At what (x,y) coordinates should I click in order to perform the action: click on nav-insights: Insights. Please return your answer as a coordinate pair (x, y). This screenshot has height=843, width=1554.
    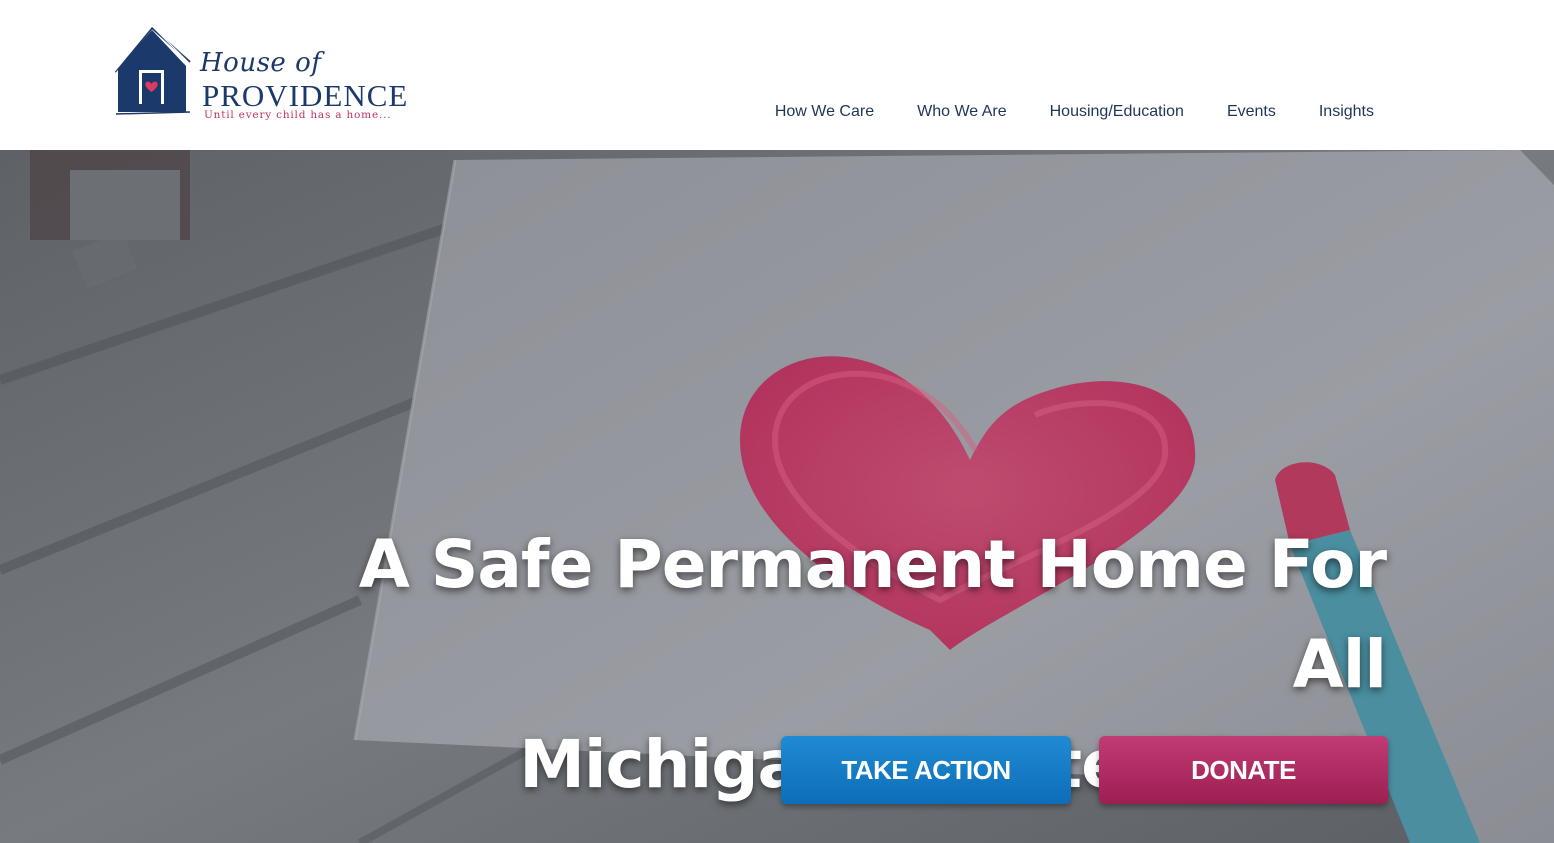
    Looking at the image, I should click on (1346, 112).